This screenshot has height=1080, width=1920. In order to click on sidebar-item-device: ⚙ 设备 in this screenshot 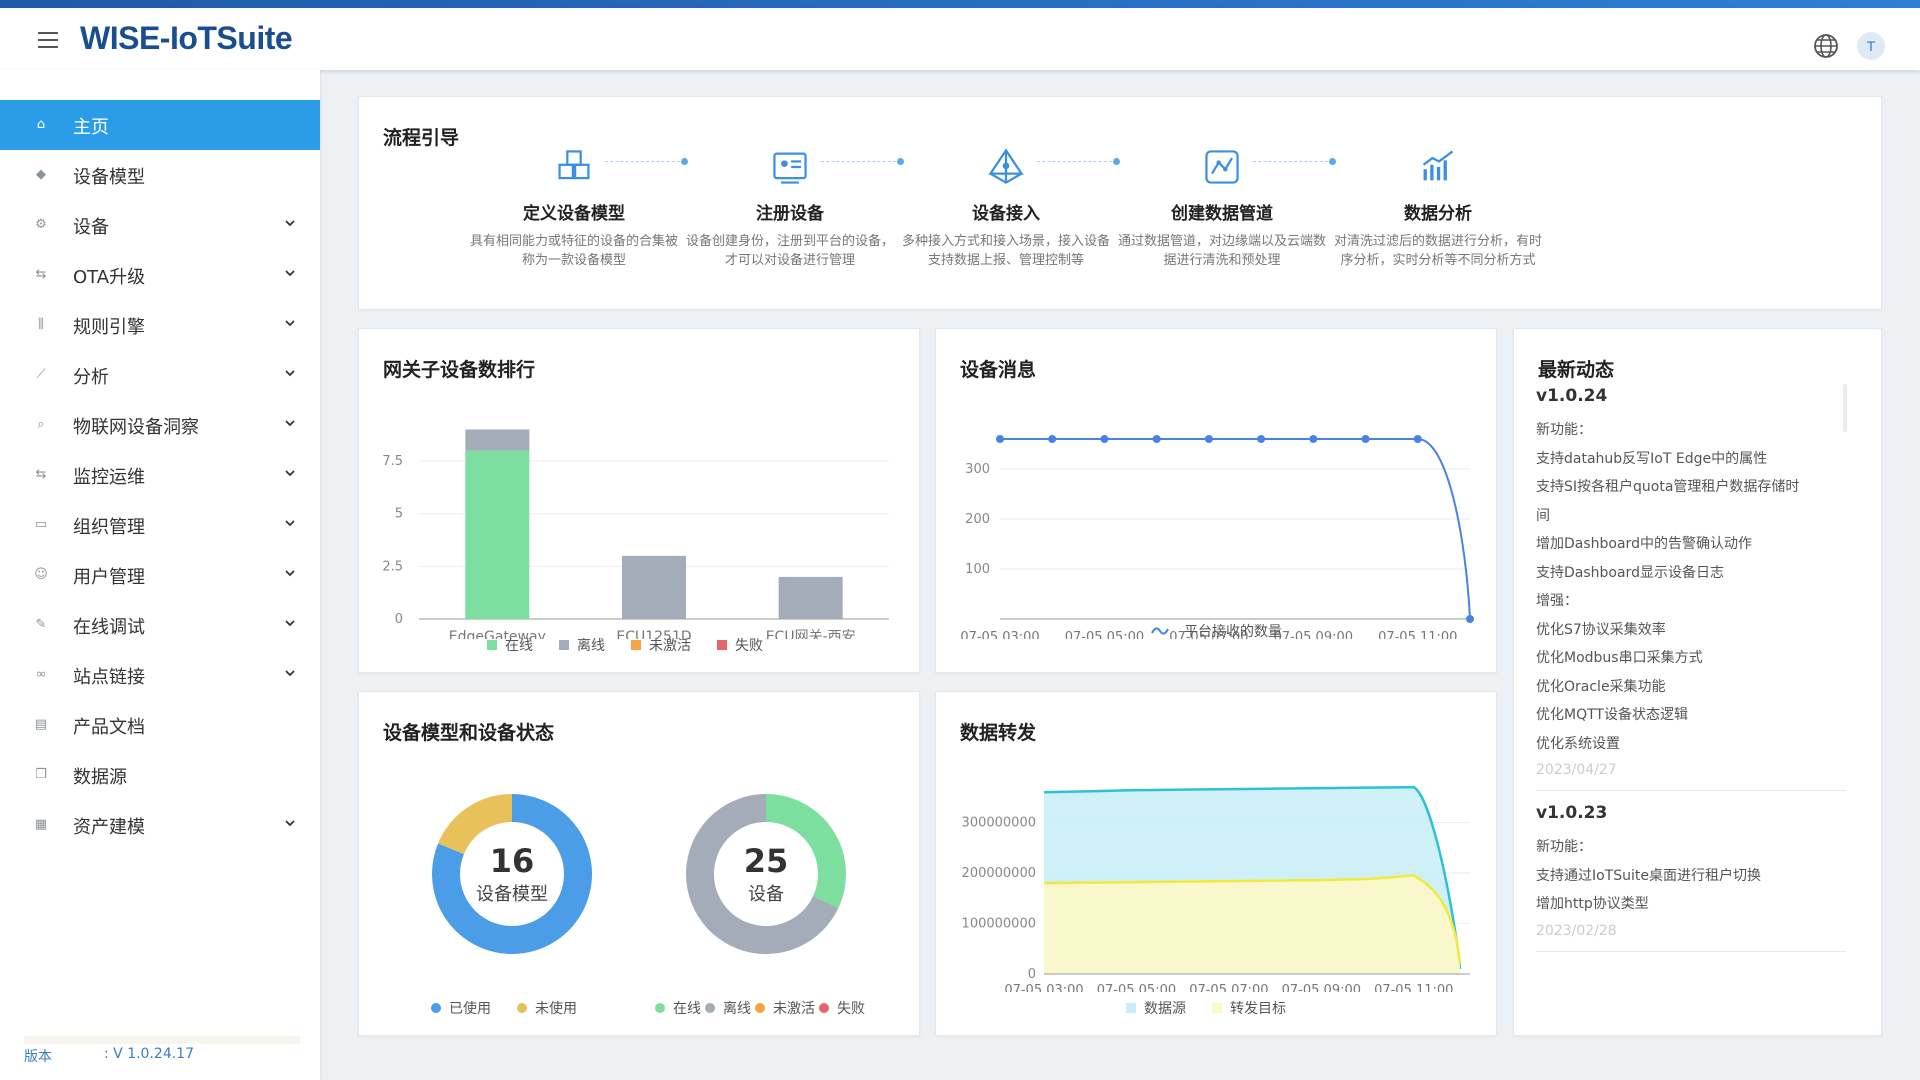, I will do `click(160, 225)`.